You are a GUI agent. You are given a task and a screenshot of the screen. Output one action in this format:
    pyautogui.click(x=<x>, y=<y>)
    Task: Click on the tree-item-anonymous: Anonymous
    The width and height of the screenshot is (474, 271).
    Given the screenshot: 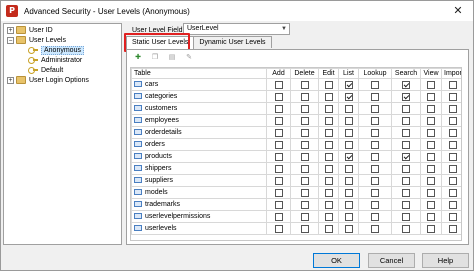 What is the action you would take?
    pyautogui.click(x=56, y=50)
    